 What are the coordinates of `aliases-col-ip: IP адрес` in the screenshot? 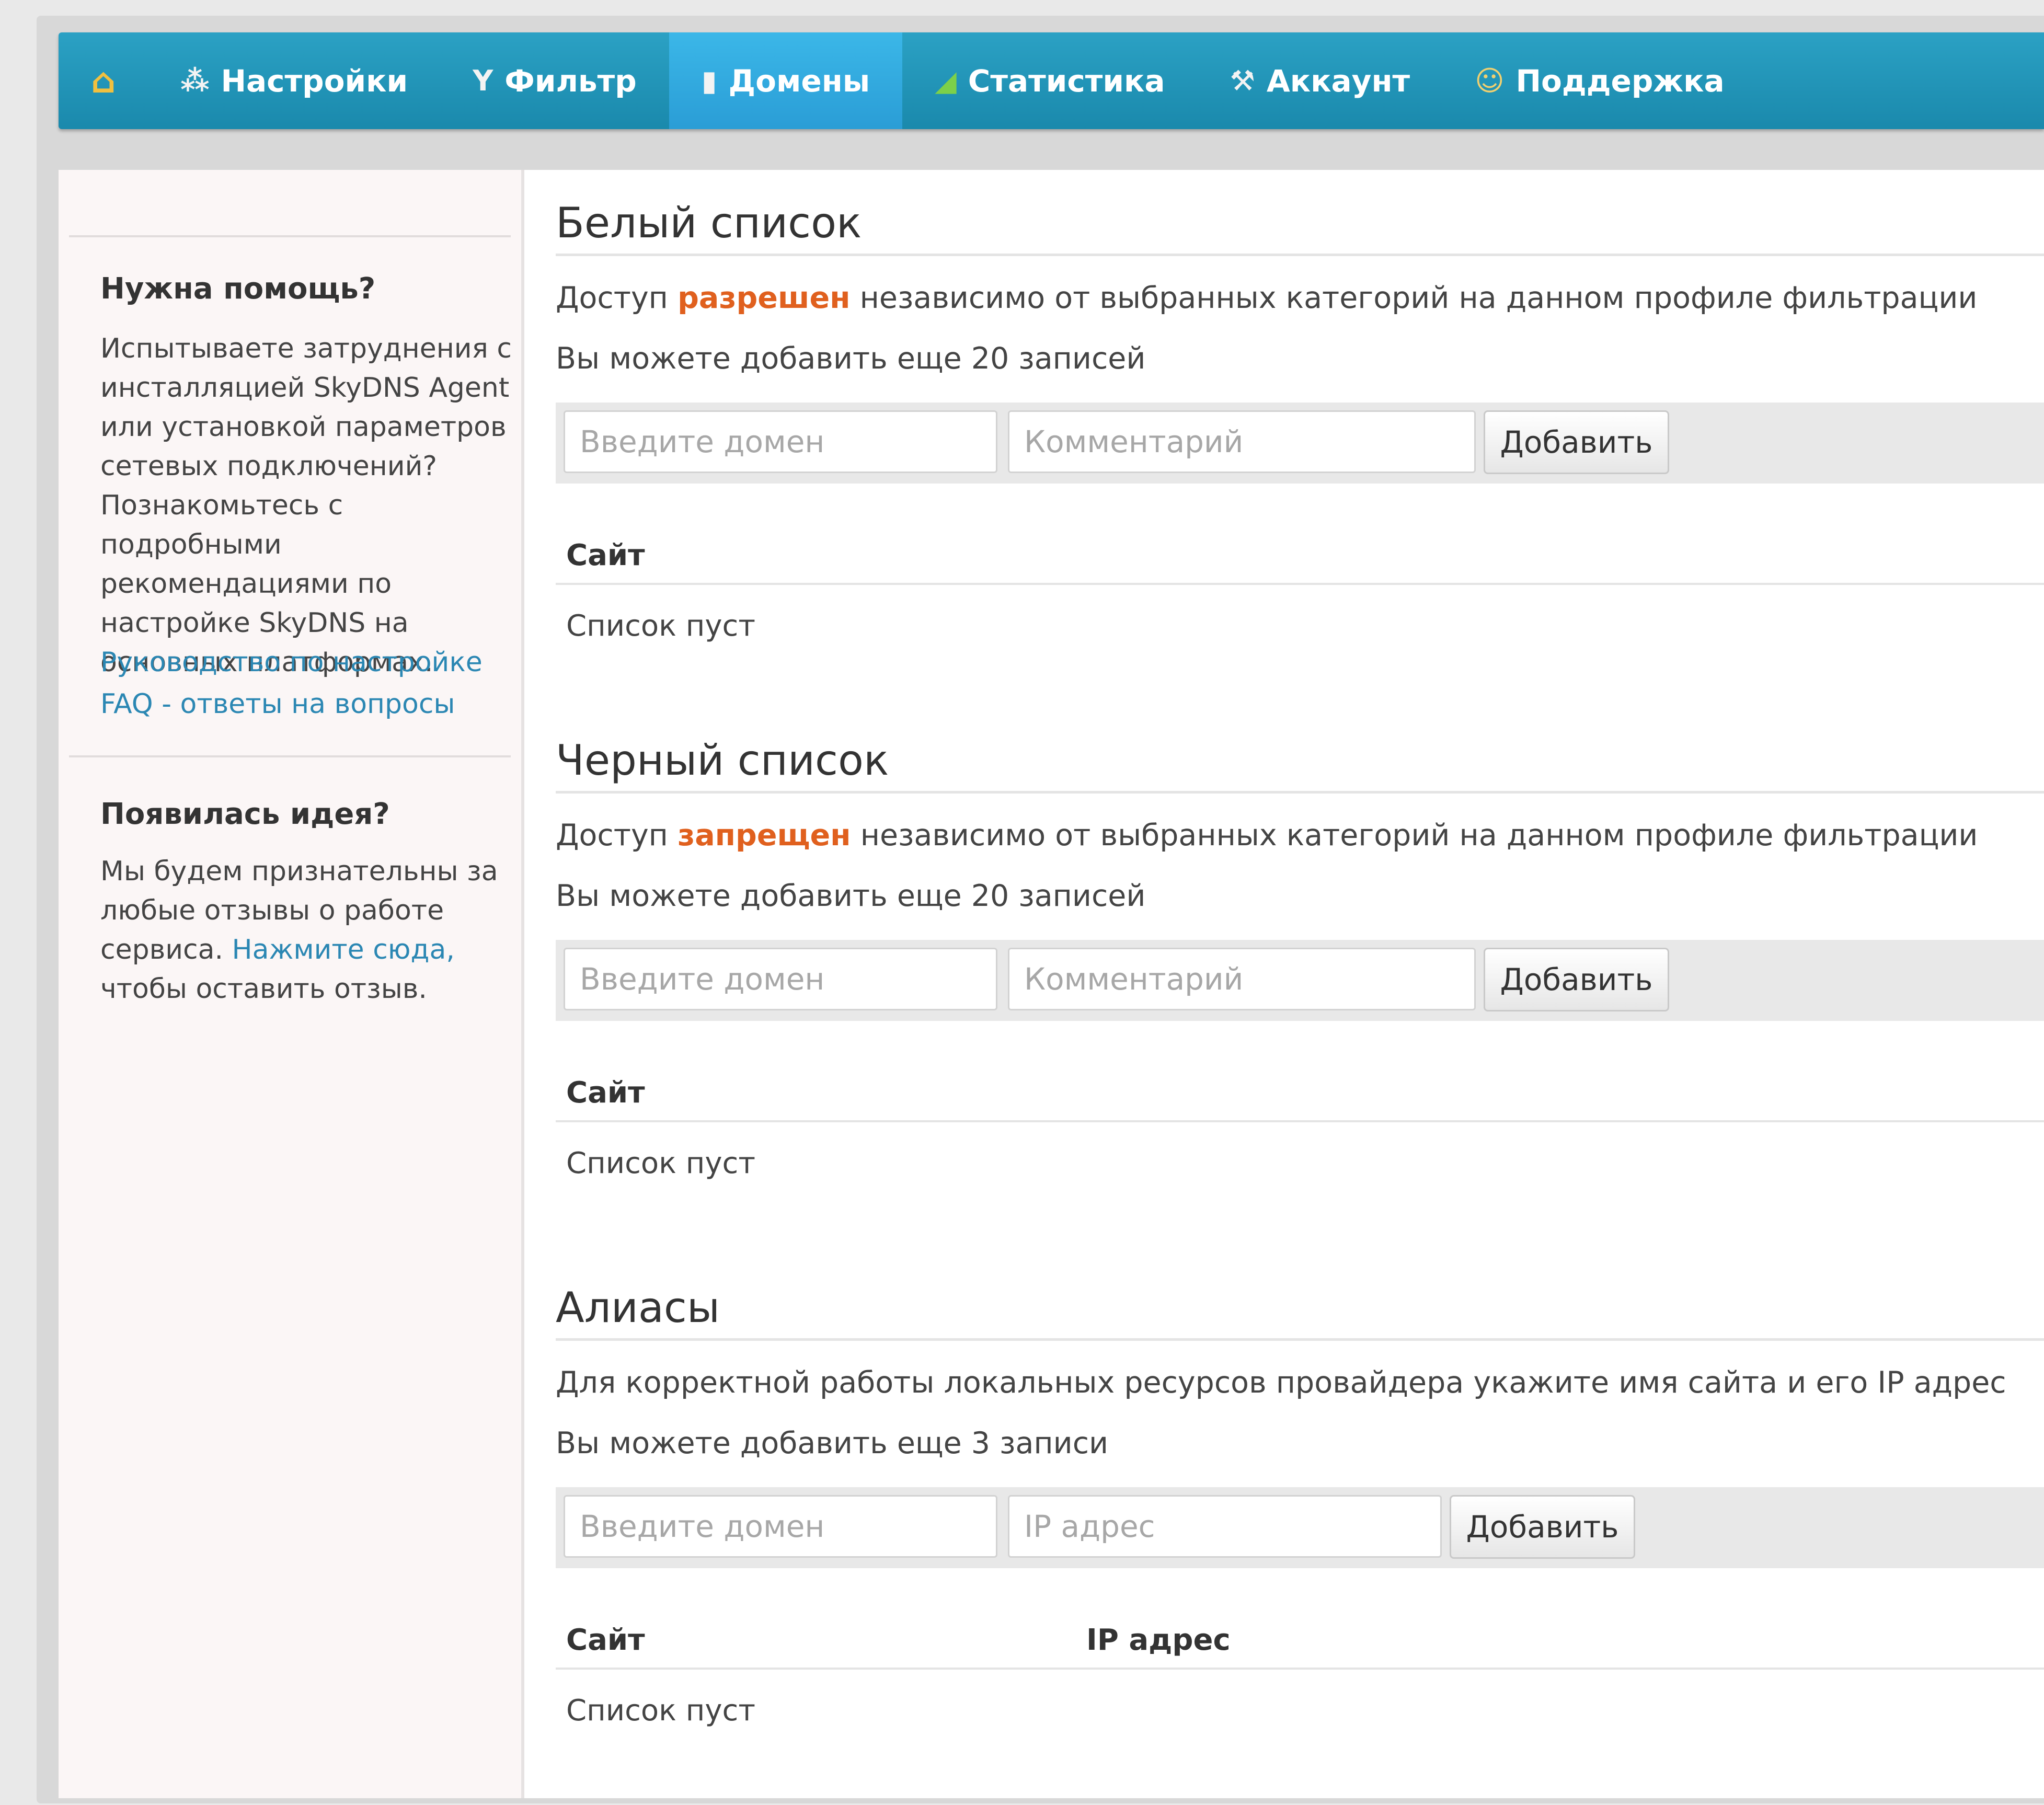 It's located at (1159, 1640).